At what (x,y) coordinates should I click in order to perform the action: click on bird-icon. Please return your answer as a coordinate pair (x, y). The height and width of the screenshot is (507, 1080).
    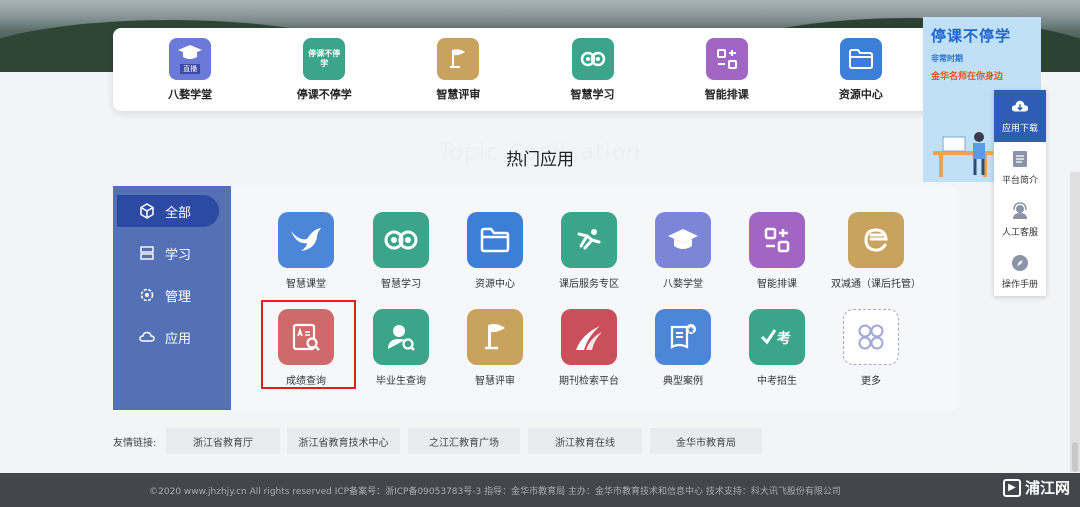
    Looking at the image, I should click on (306, 240).